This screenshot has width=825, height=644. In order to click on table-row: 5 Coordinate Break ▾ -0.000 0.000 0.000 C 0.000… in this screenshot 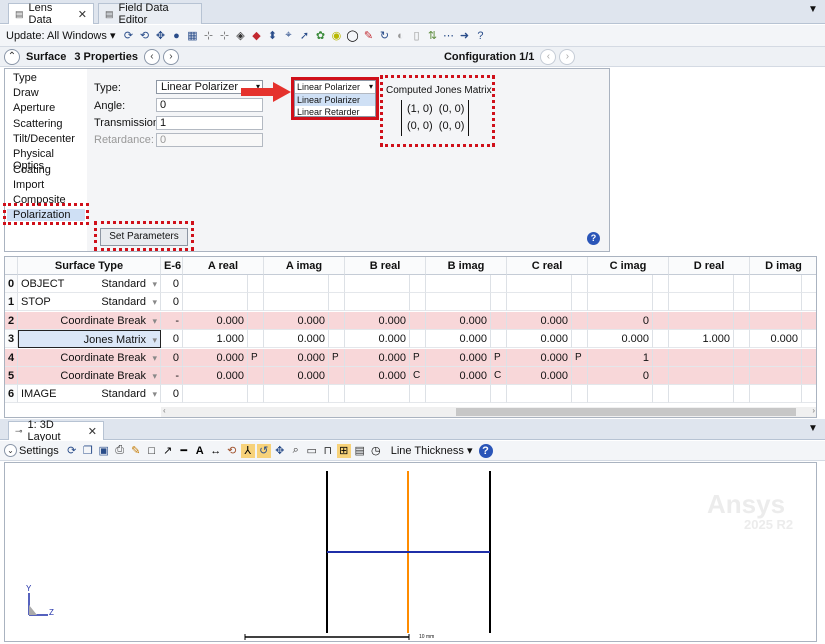, I will do `click(410, 376)`.